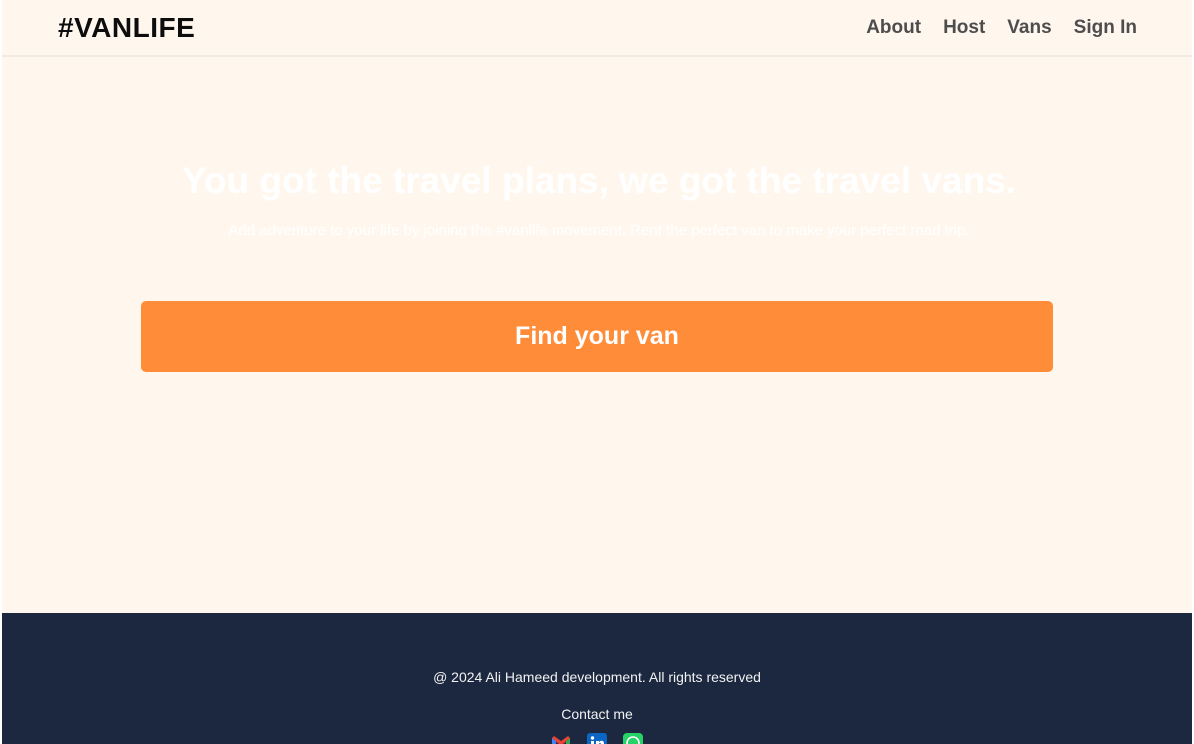 This screenshot has height=744, width=1194. Describe the element at coordinates (597, 336) in the screenshot. I see `find-your-van-button: Find your van` at that location.